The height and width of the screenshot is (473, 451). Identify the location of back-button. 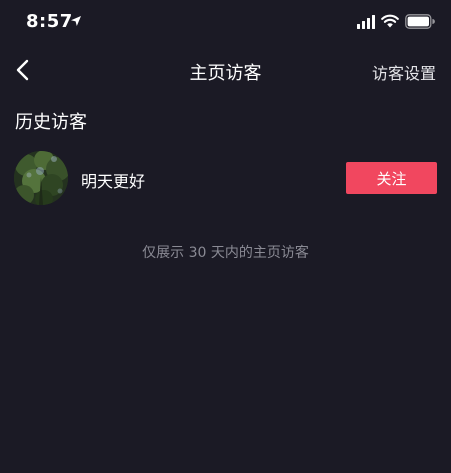
(24, 70).